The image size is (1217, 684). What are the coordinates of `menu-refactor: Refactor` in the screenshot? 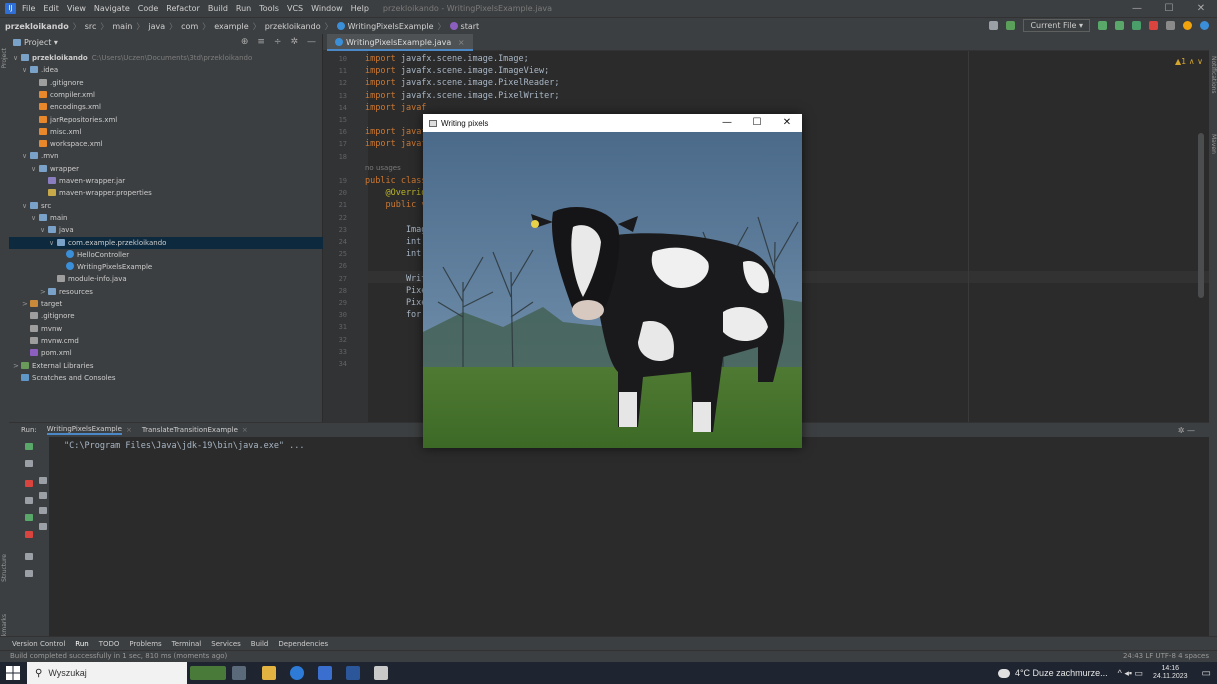 It's located at (183, 8).